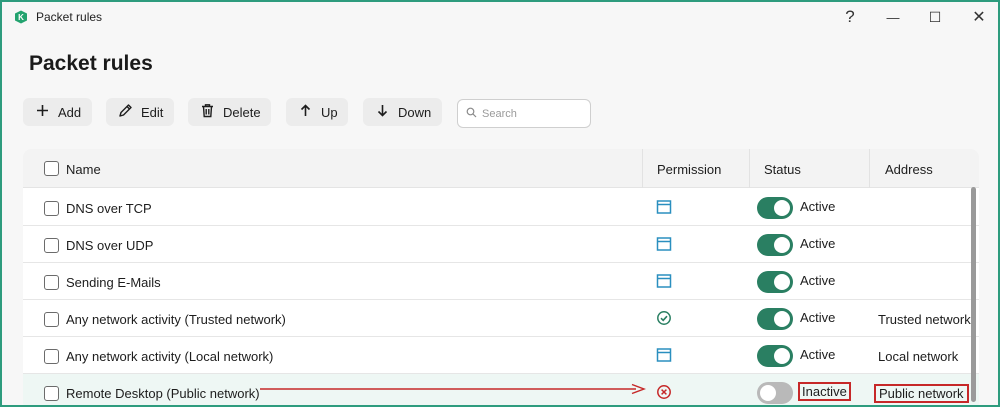 This screenshot has width=1000, height=407. What do you see at coordinates (109, 208) in the screenshot?
I see `rule-name: DNS over TCP` at bounding box center [109, 208].